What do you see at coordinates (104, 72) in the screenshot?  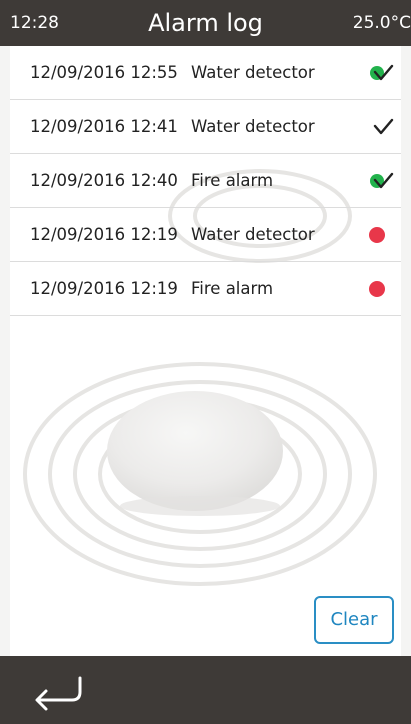 I see `alarm-datetime: 12/09/2016 12:55` at bounding box center [104, 72].